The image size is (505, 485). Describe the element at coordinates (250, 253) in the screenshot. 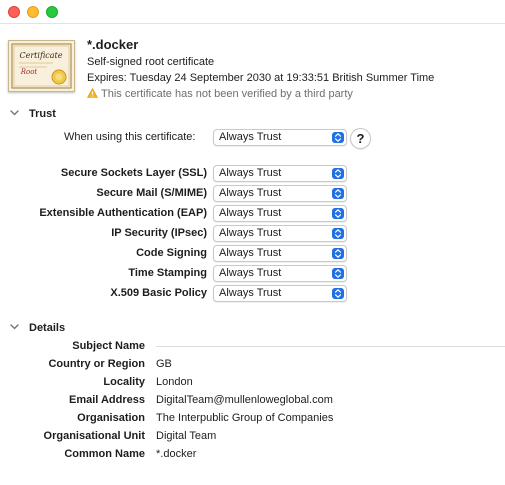

I see `policy-value-code-signing: Always Trust` at that location.